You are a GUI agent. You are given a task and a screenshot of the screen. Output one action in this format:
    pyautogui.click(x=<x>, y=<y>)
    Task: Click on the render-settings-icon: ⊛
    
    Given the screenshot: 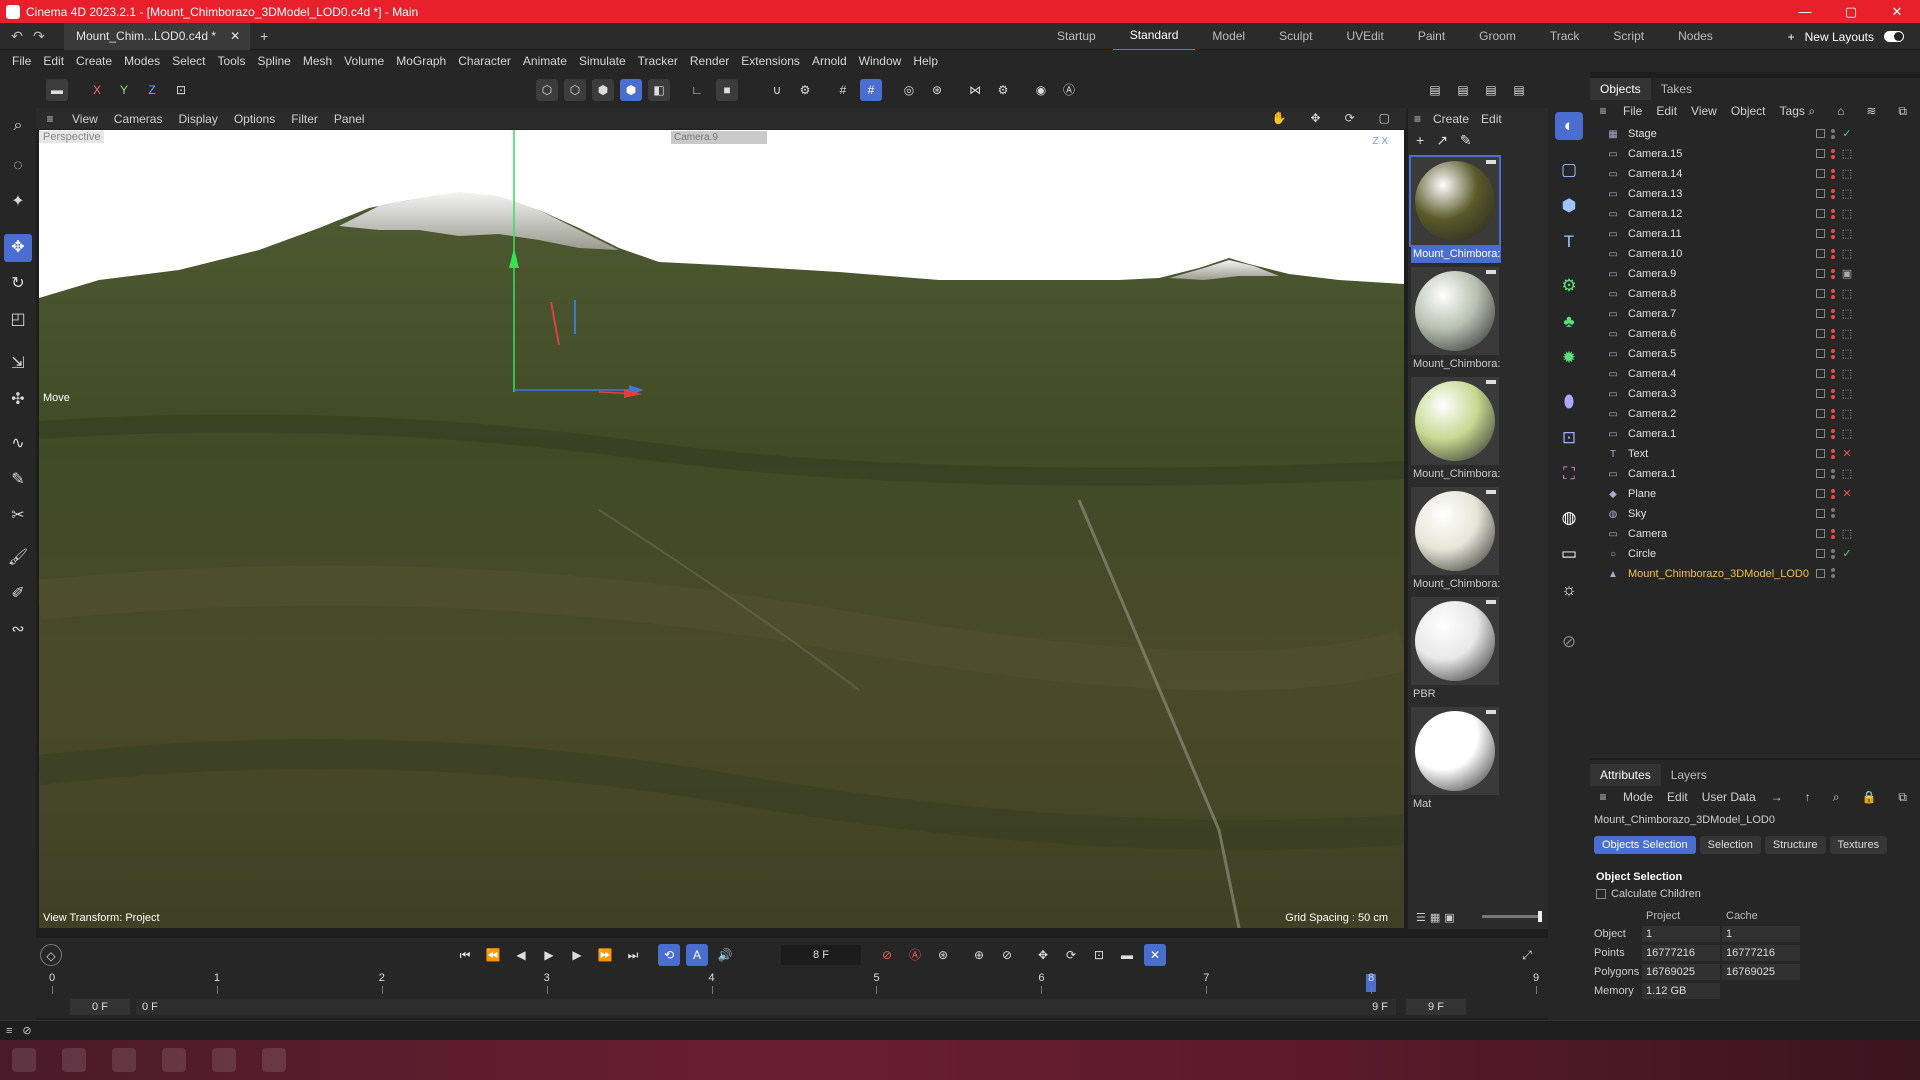 What is the action you would take?
    pyautogui.click(x=937, y=90)
    